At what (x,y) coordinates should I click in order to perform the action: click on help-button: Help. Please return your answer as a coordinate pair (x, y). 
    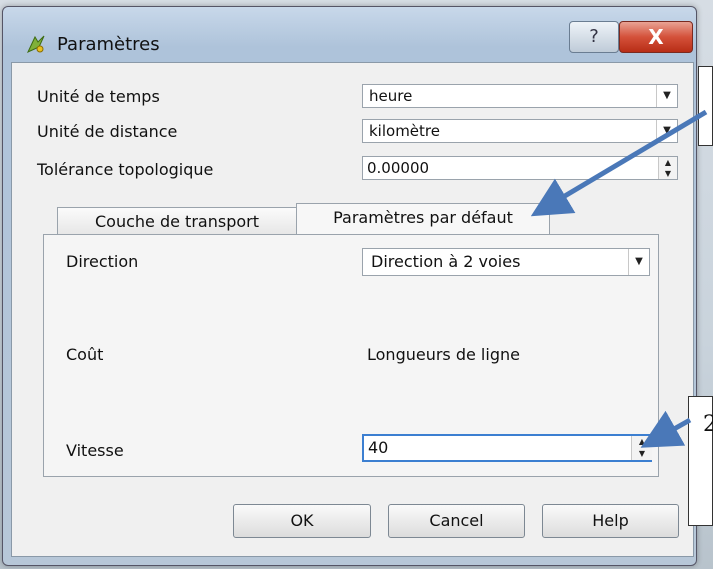
    Looking at the image, I should click on (610, 521).